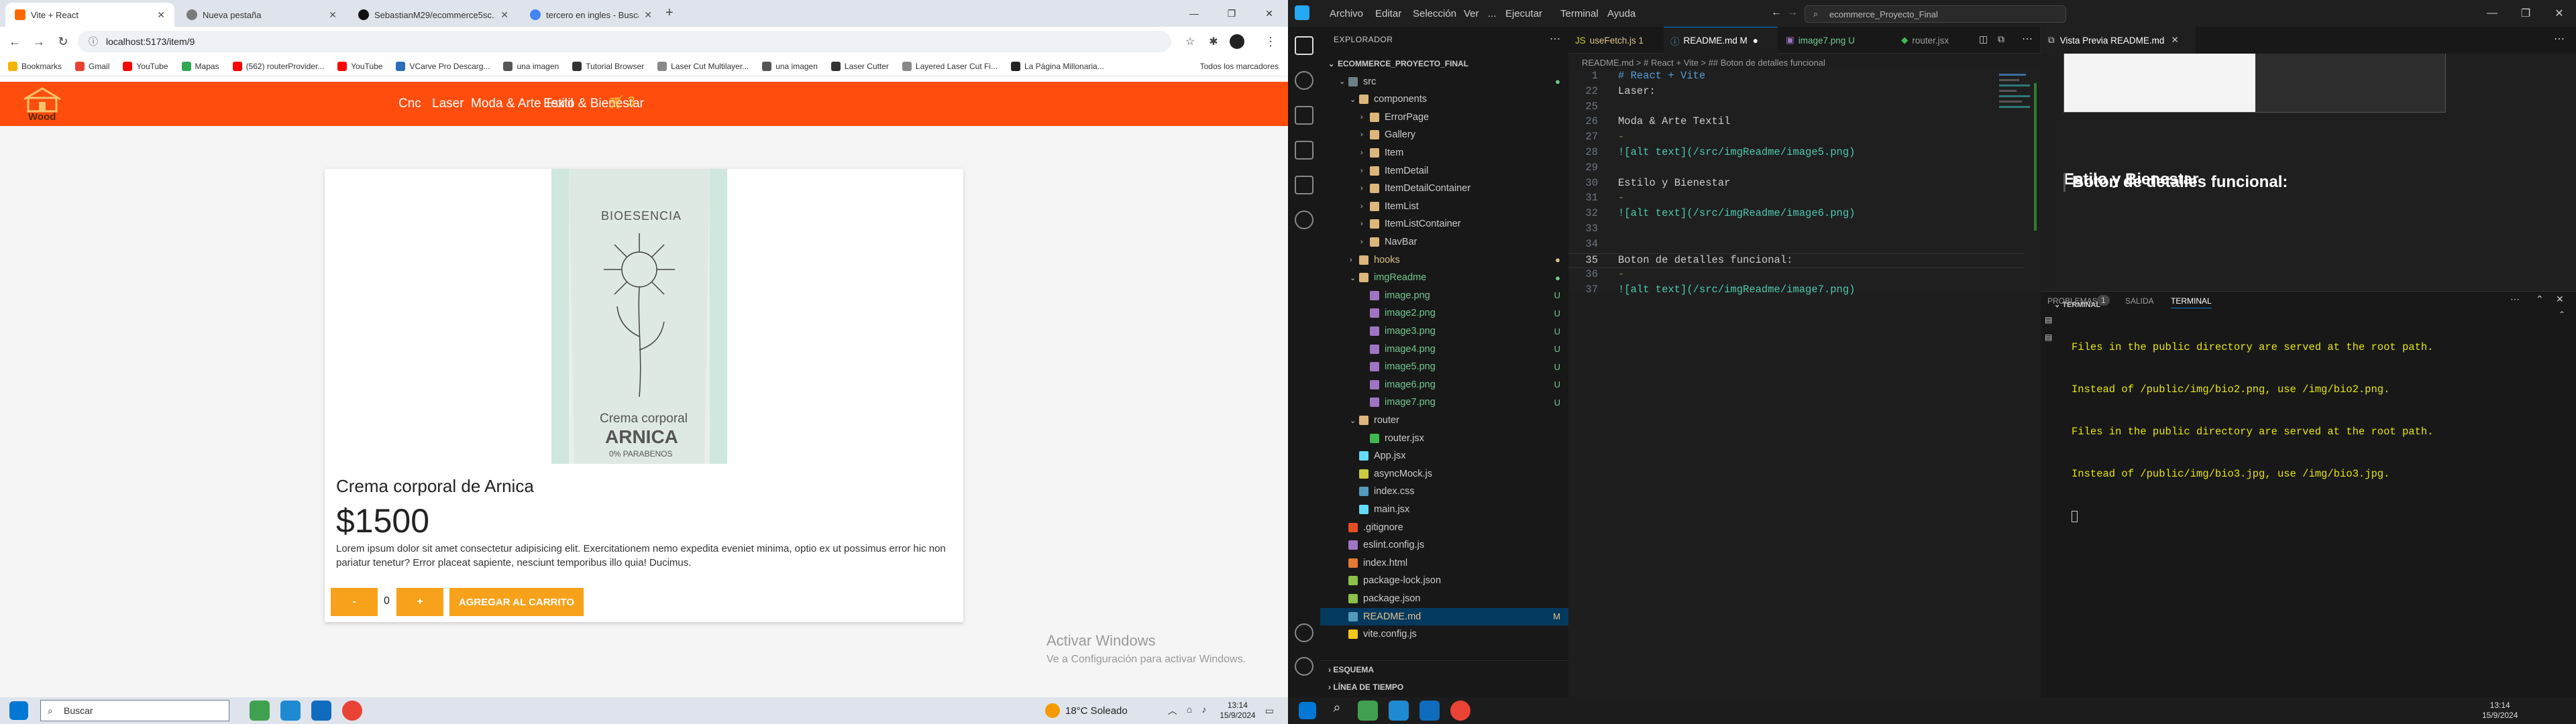  What do you see at coordinates (1337, 711) in the screenshot?
I see `search-icon: ⌕` at bounding box center [1337, 711].